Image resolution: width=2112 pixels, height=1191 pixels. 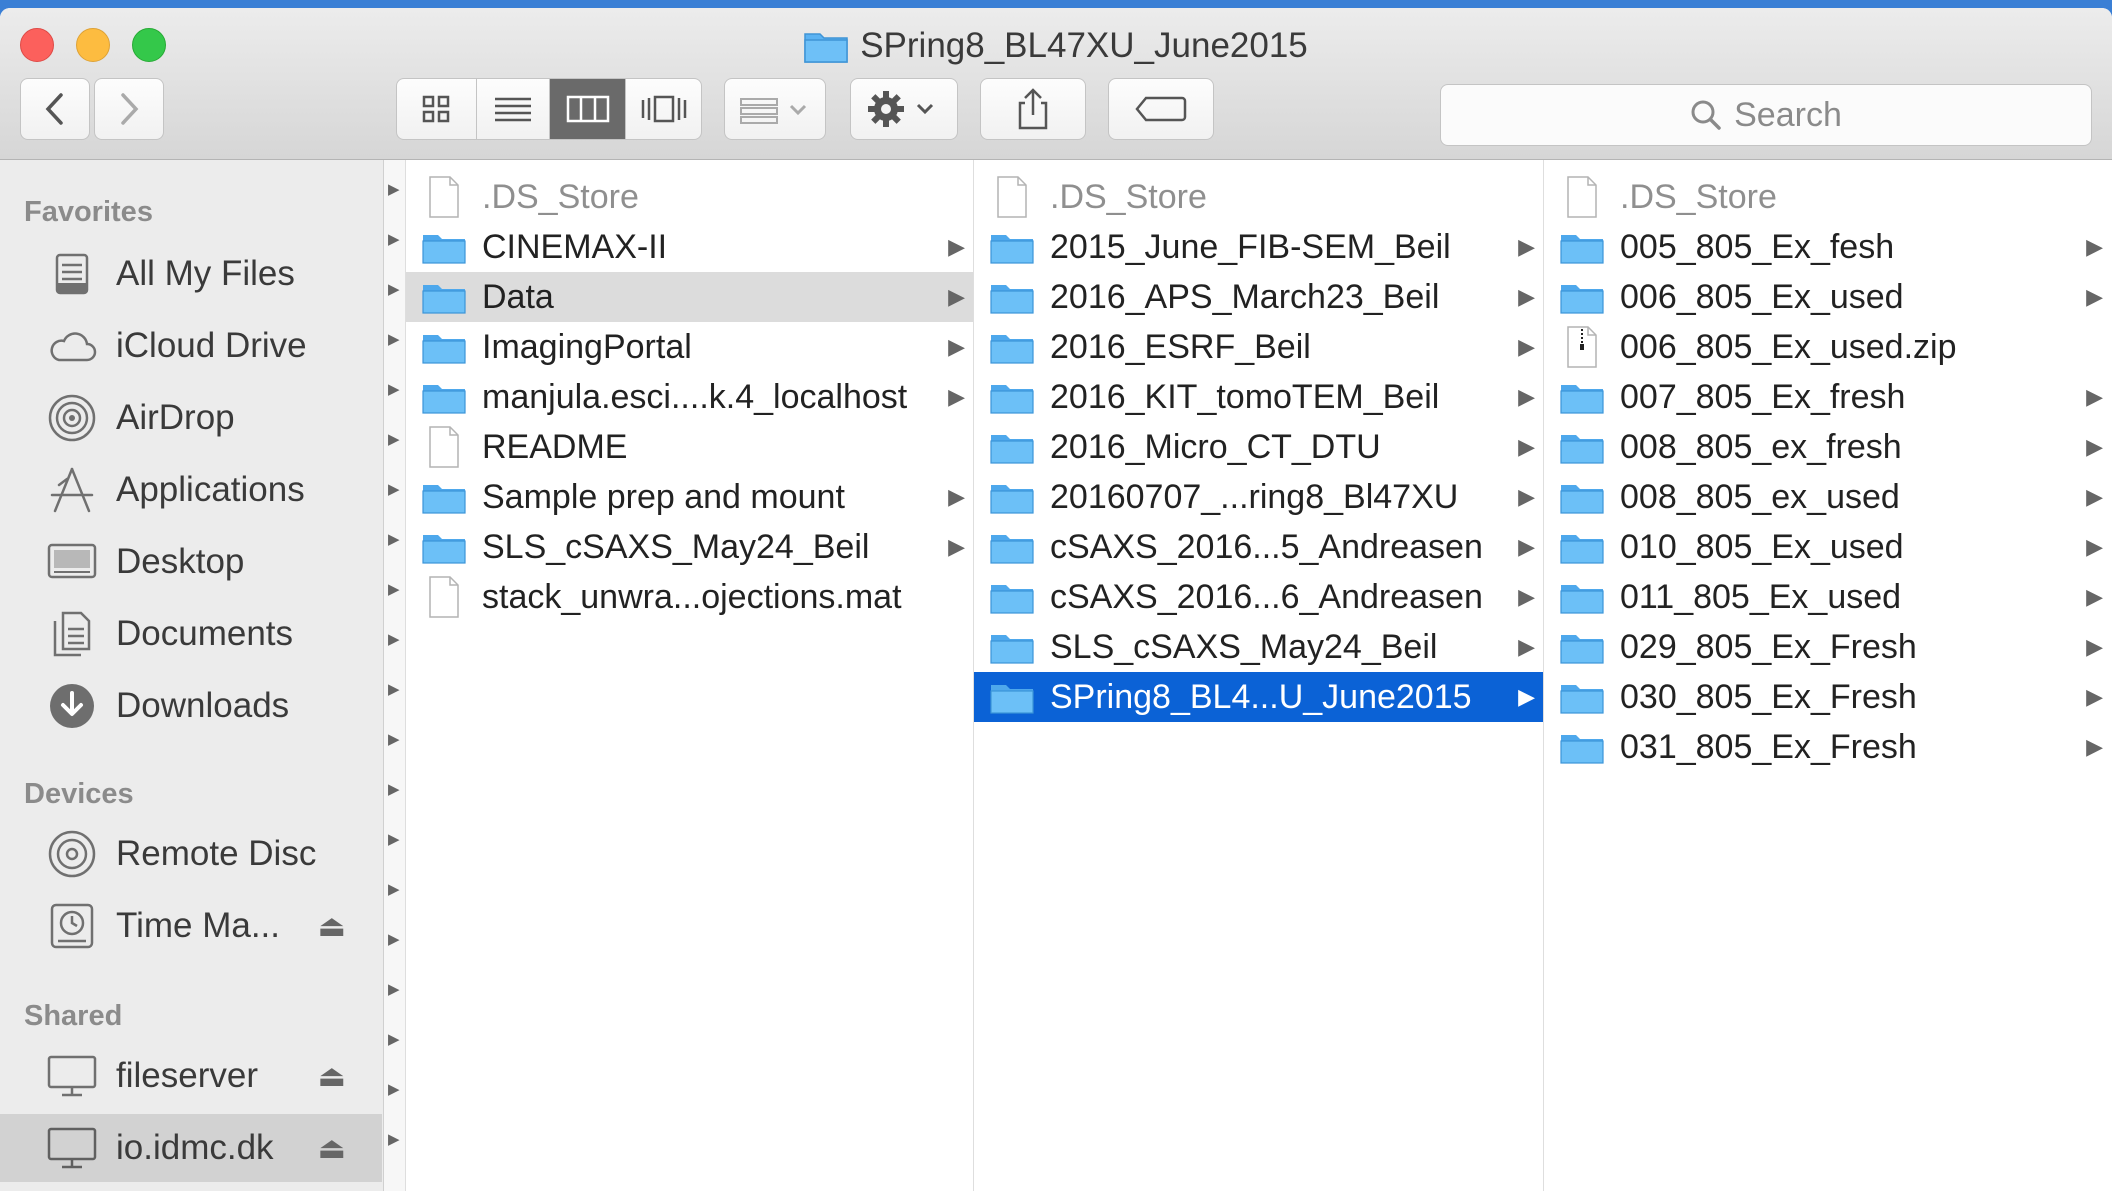 I want to click on search-placeholder: Search, so click(x=1788, y=114).